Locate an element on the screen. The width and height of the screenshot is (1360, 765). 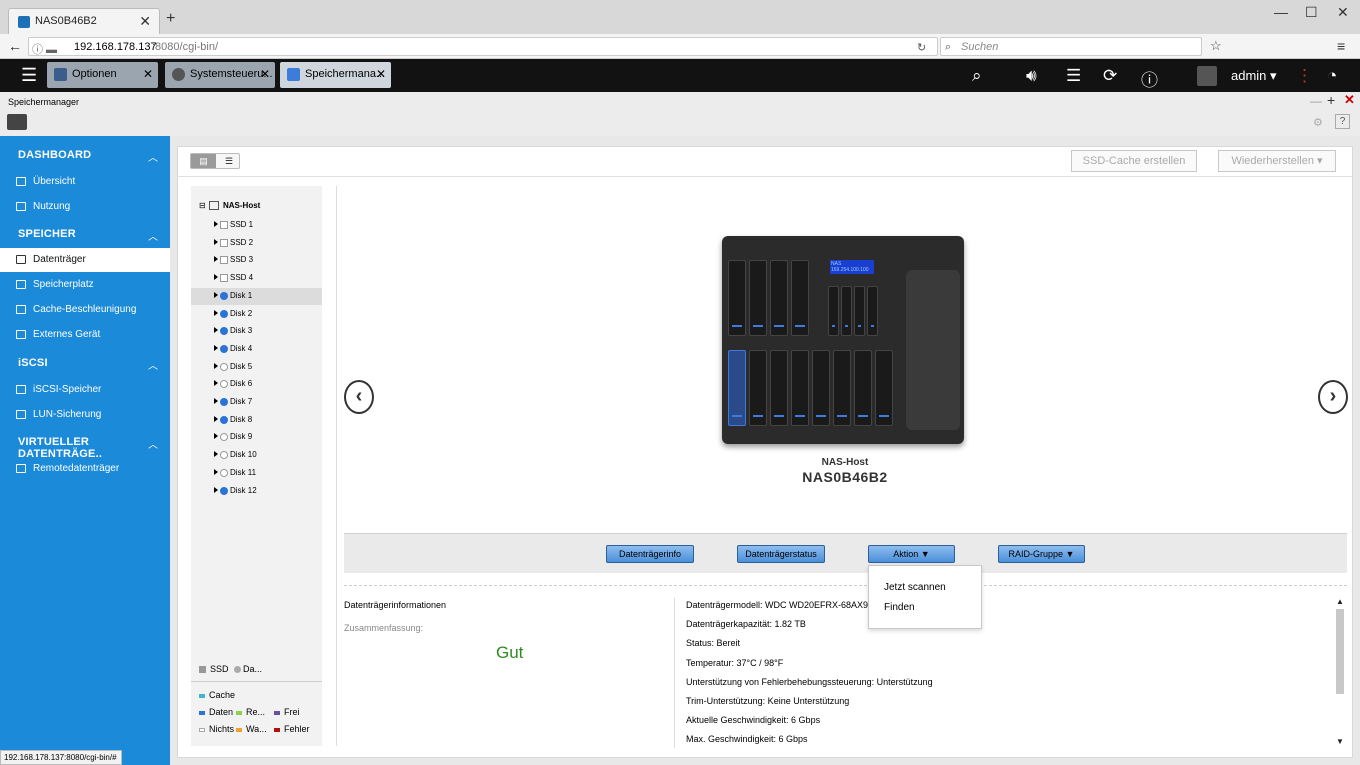
drive-bay-selected is located at coordinates (737, 388).